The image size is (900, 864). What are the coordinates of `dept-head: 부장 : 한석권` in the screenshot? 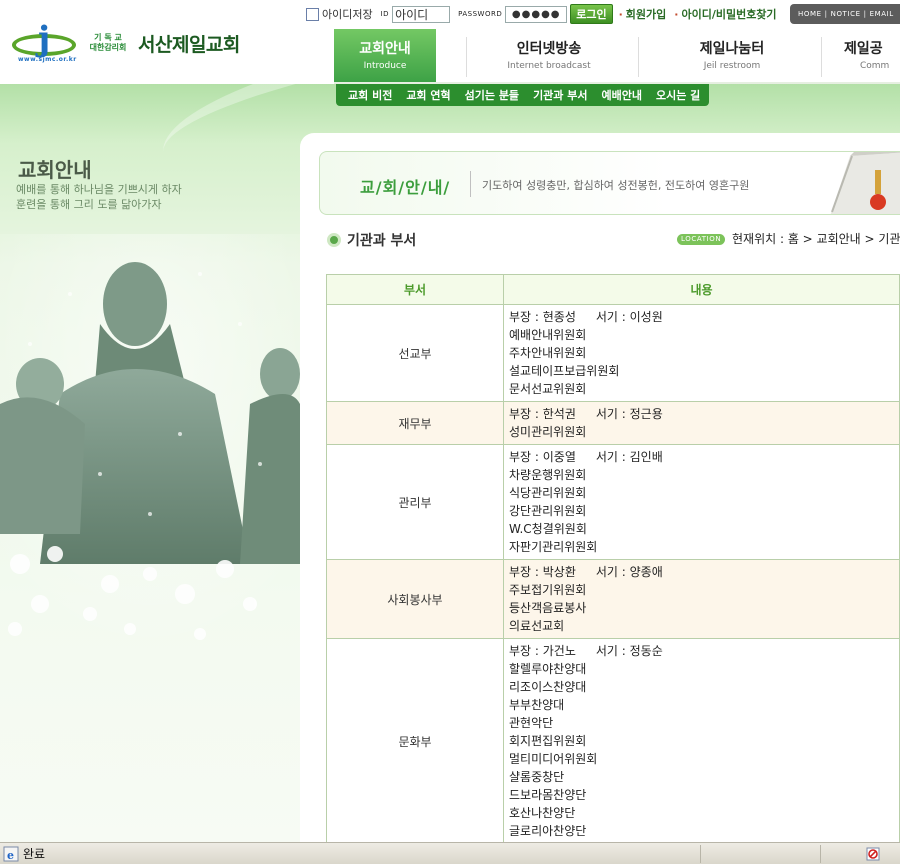 It's located at (542, 414).